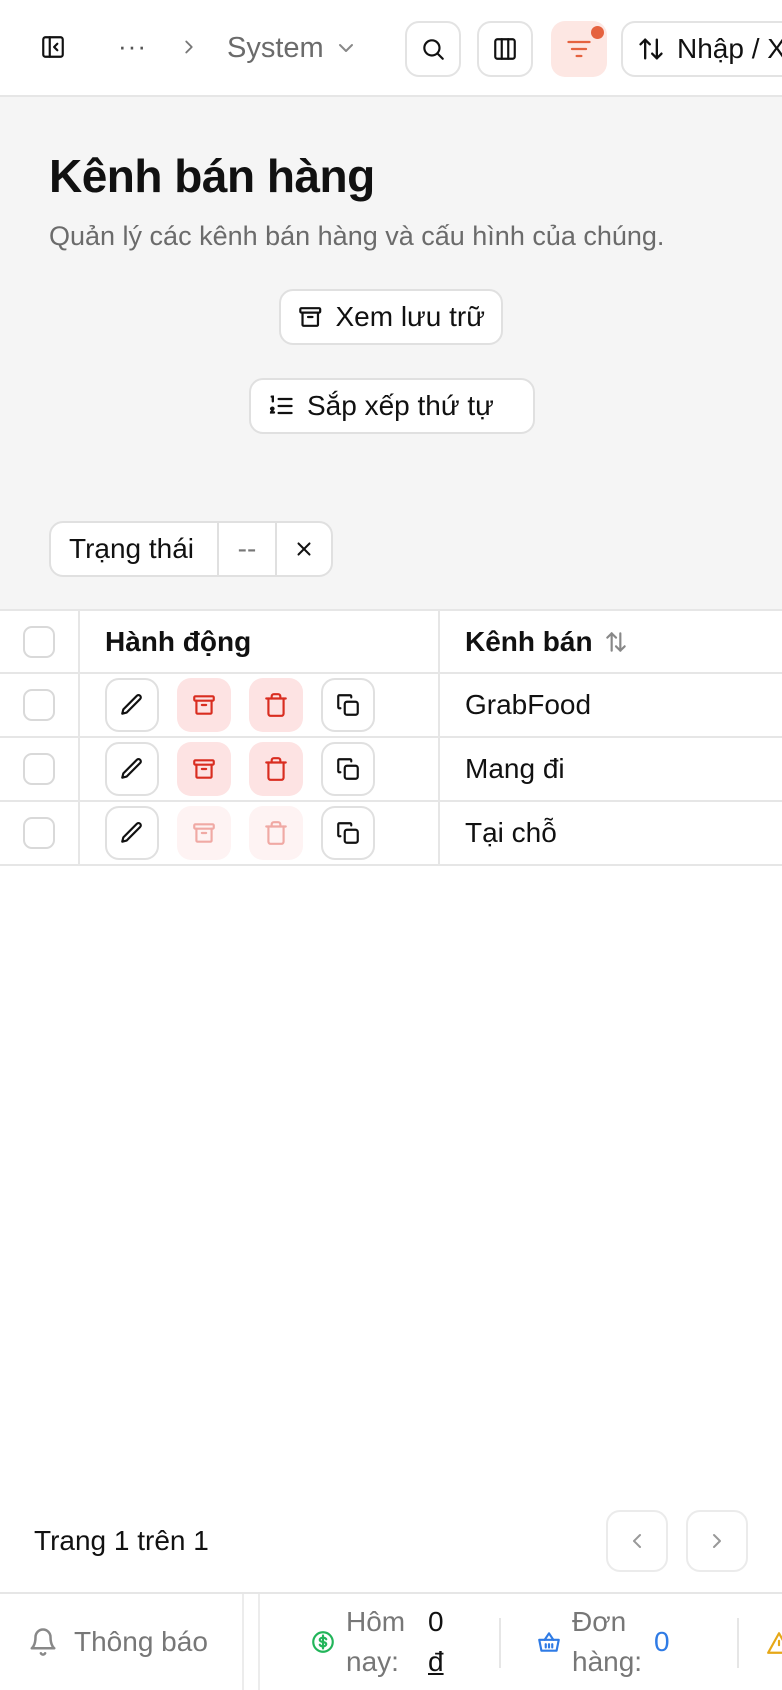 This screenshot has width=782, height=1690. I want to click on basket-icon, so click(549, 1642).